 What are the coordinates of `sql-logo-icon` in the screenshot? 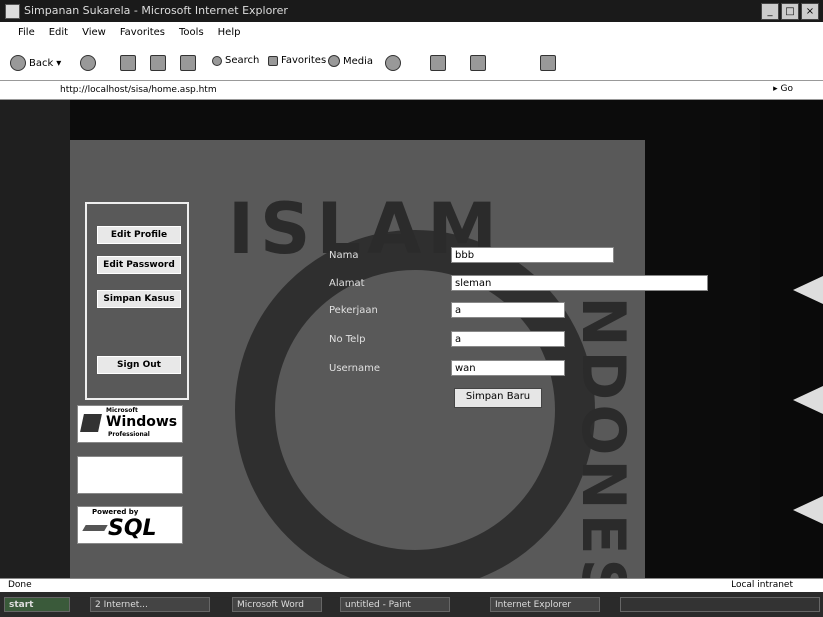 It's located at (95, 528).